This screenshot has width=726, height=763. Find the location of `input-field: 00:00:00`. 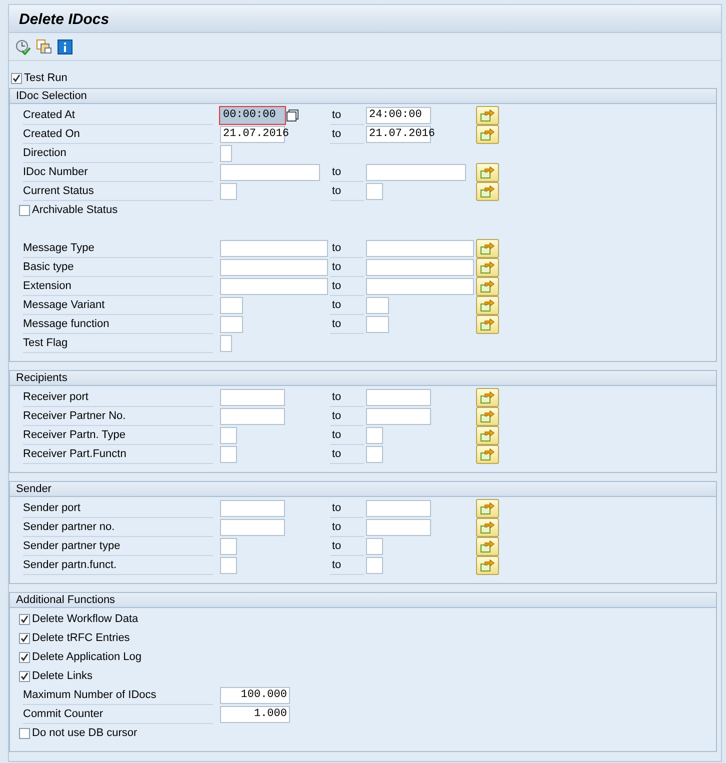

input-field: 00:00:00 is located at coordinates (252, 115).